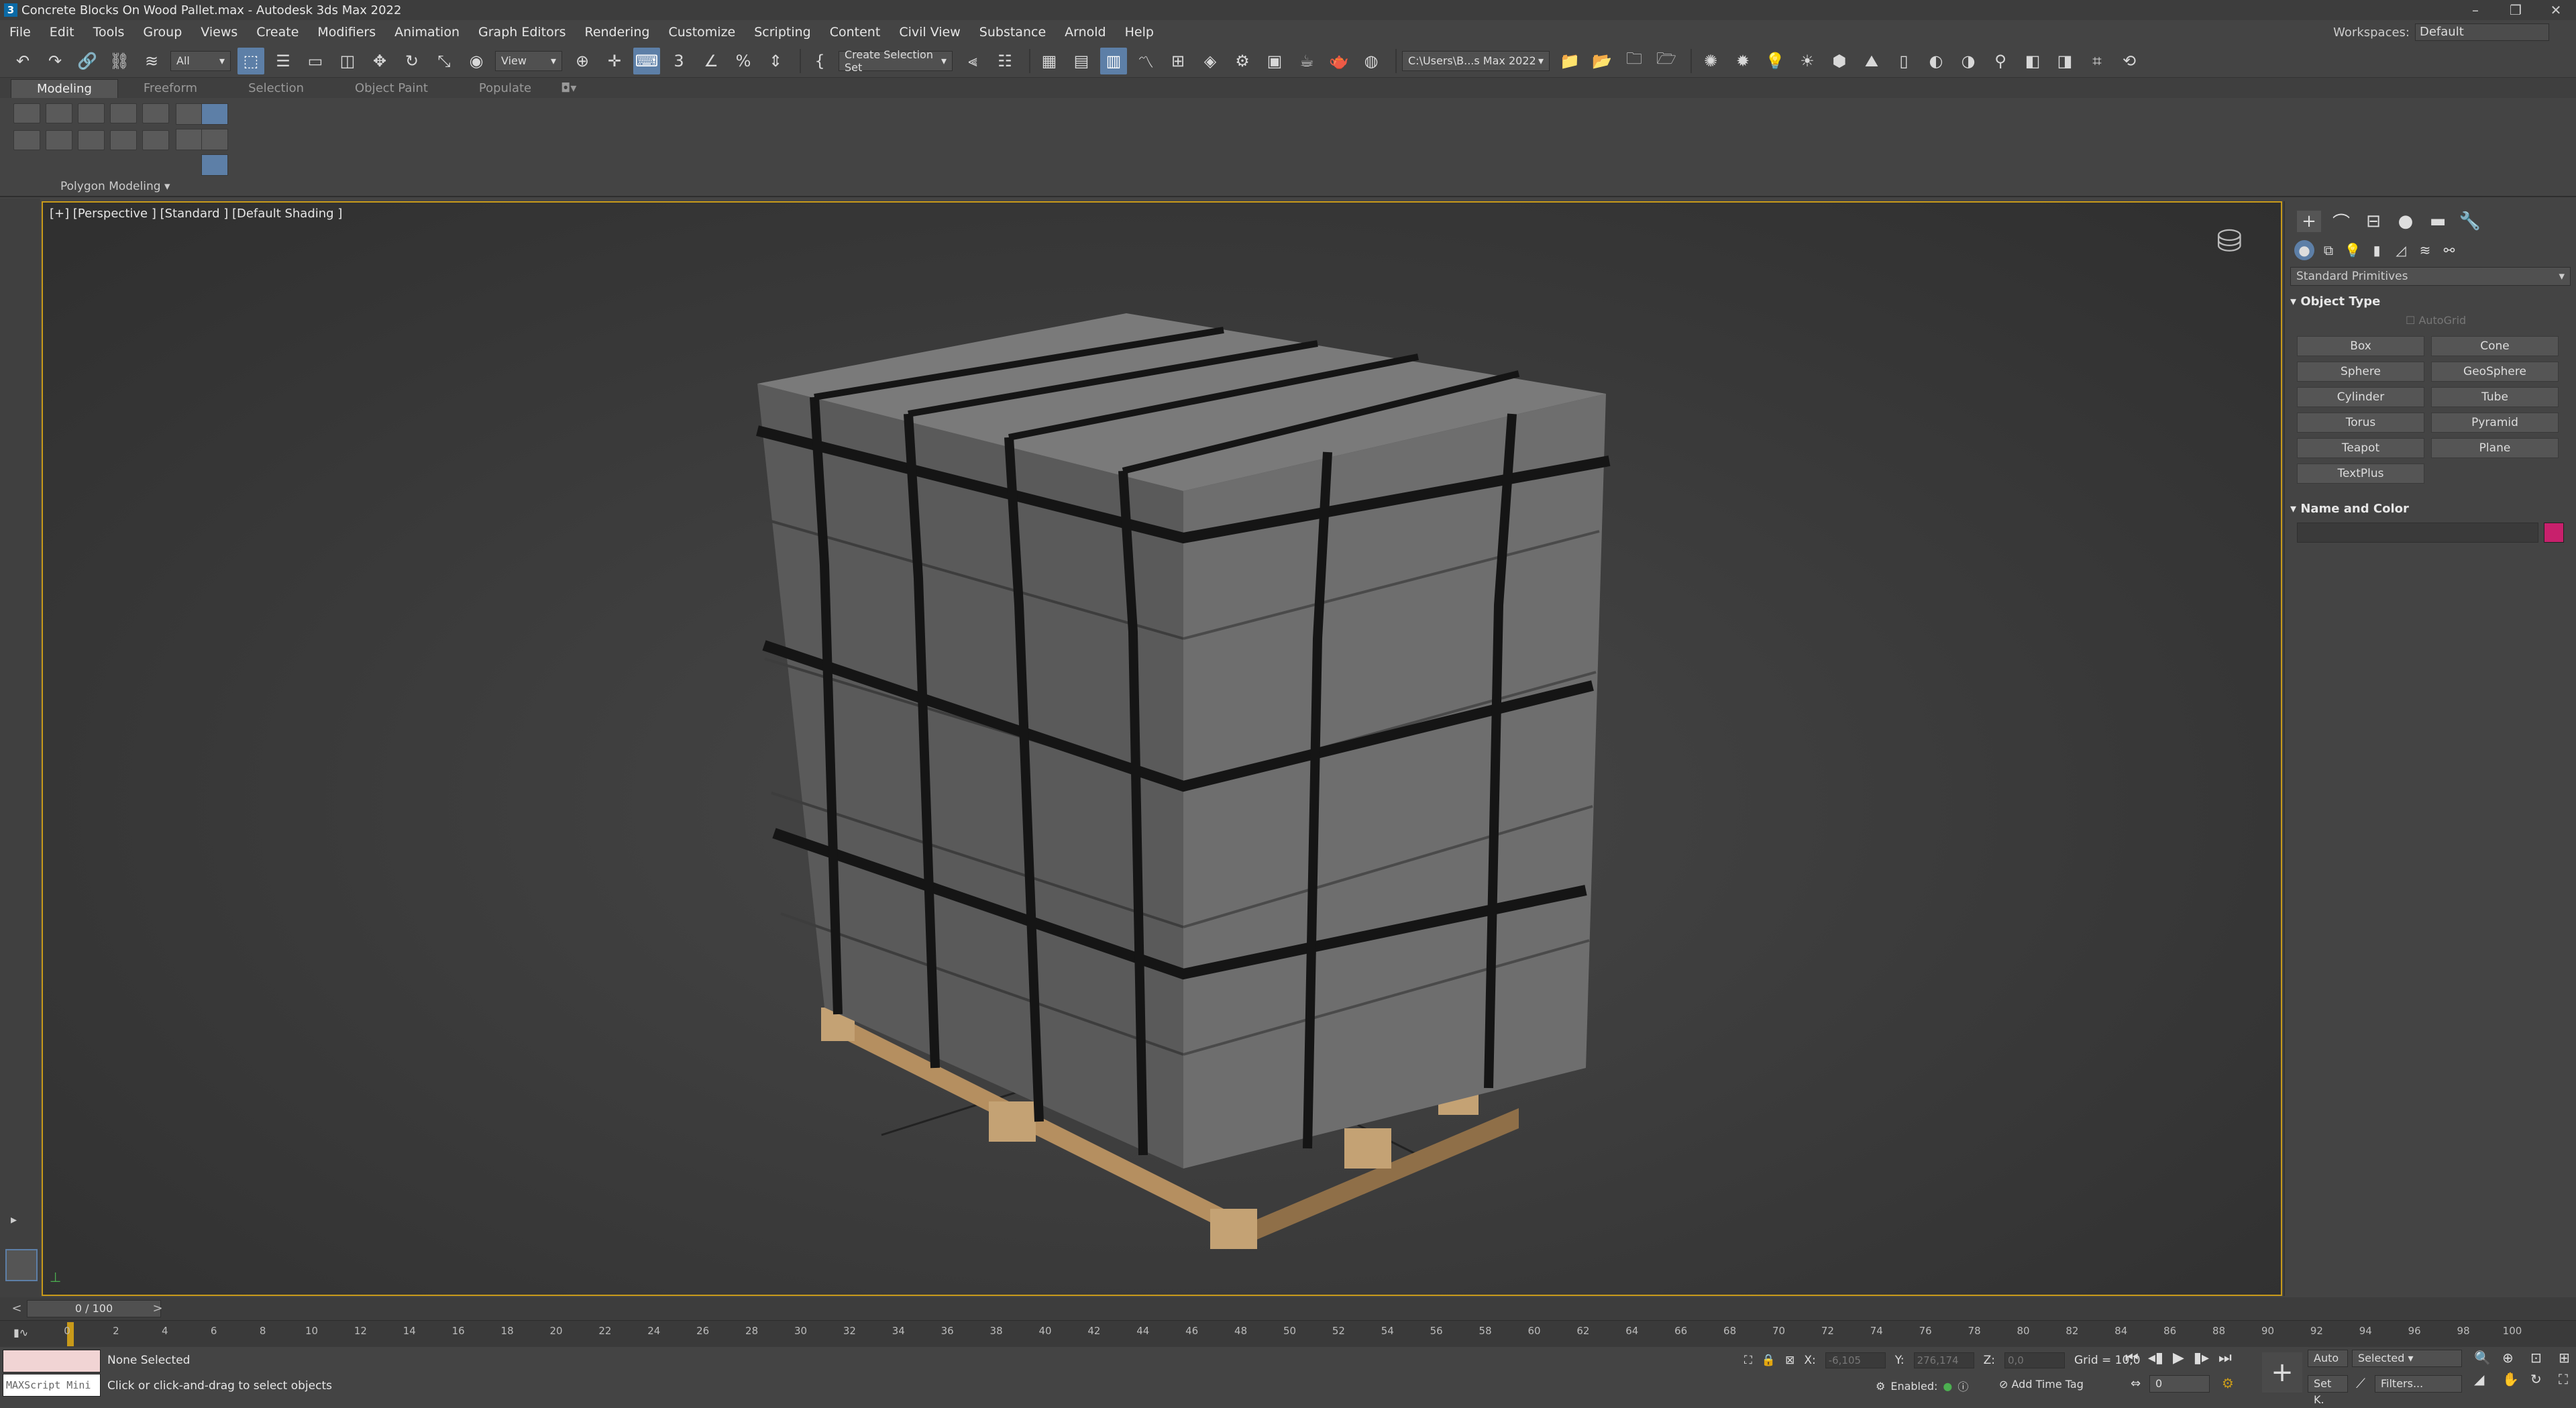  What do you see at coordinates (2239, 241) in the screenshot?
I see `viewcube-icon: ⛁` at bounding box center [2239, 241].